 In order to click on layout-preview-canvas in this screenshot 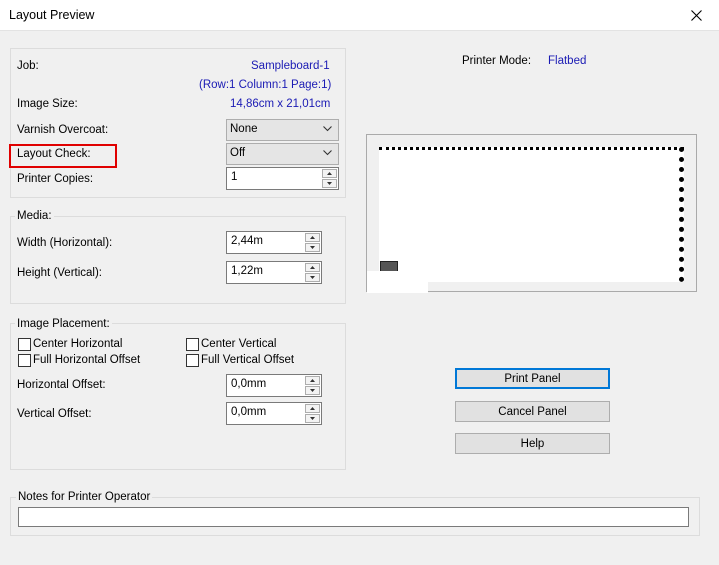, I will do `click(531, 213)`.